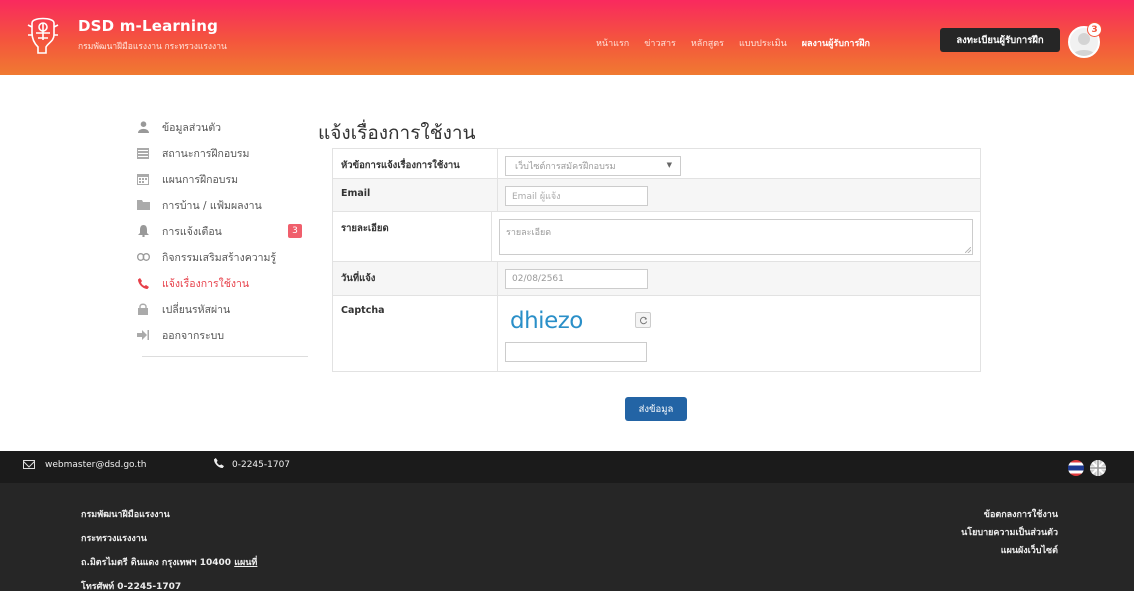 The height and width of the screenshot is (593, 1134). I want to click on nav-home: หน้าแรก, so click(612, 43).